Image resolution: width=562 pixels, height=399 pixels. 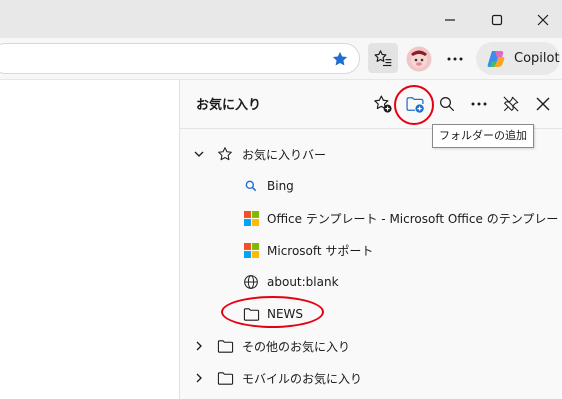 What do you see at coordinates (199, 154) in the screenshot?
I see `chevron-down-icon` at bounding box center [199, 154].